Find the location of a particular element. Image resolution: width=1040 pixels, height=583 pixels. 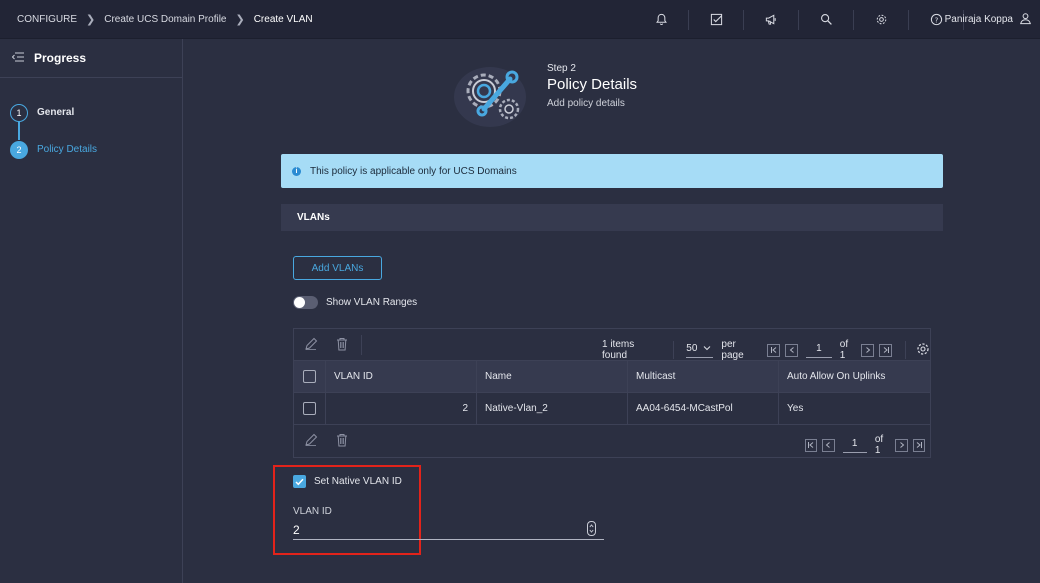

add-vlans-button: Add VLANs is located at coordinates (337, 268).